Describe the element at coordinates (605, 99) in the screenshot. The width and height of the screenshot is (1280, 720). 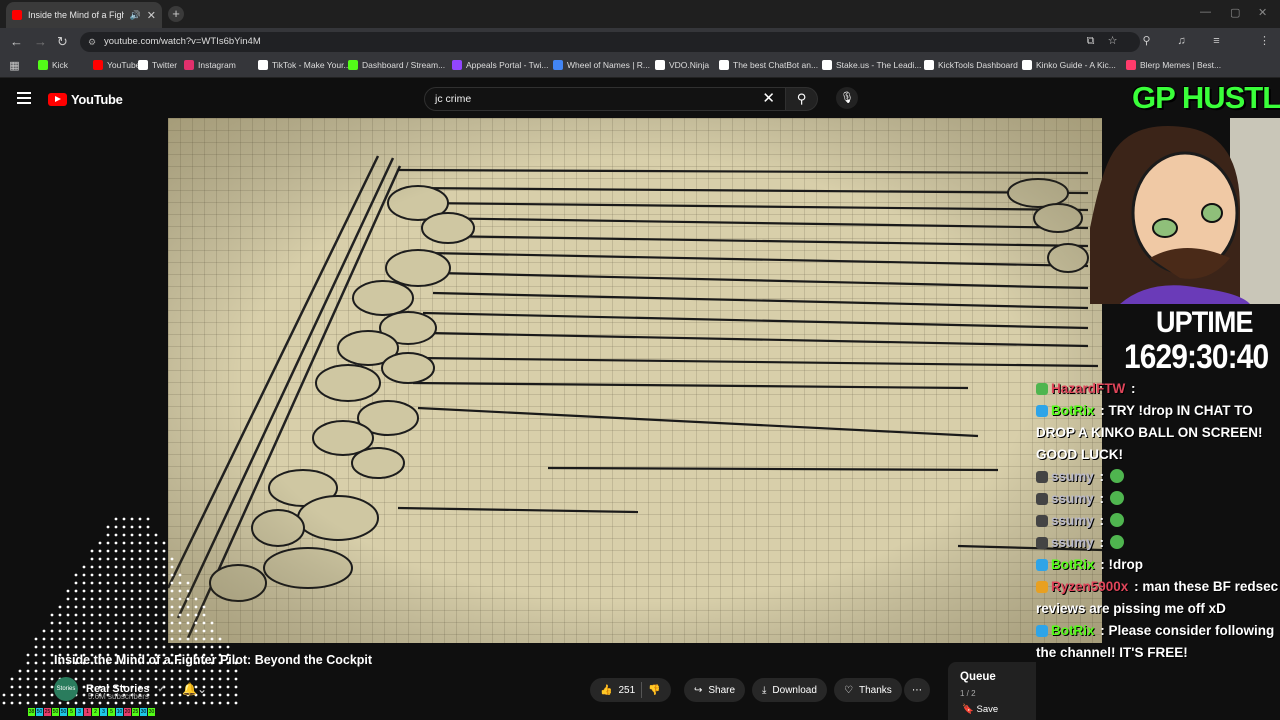
I see `search-input: jc crime ✕` at that location.